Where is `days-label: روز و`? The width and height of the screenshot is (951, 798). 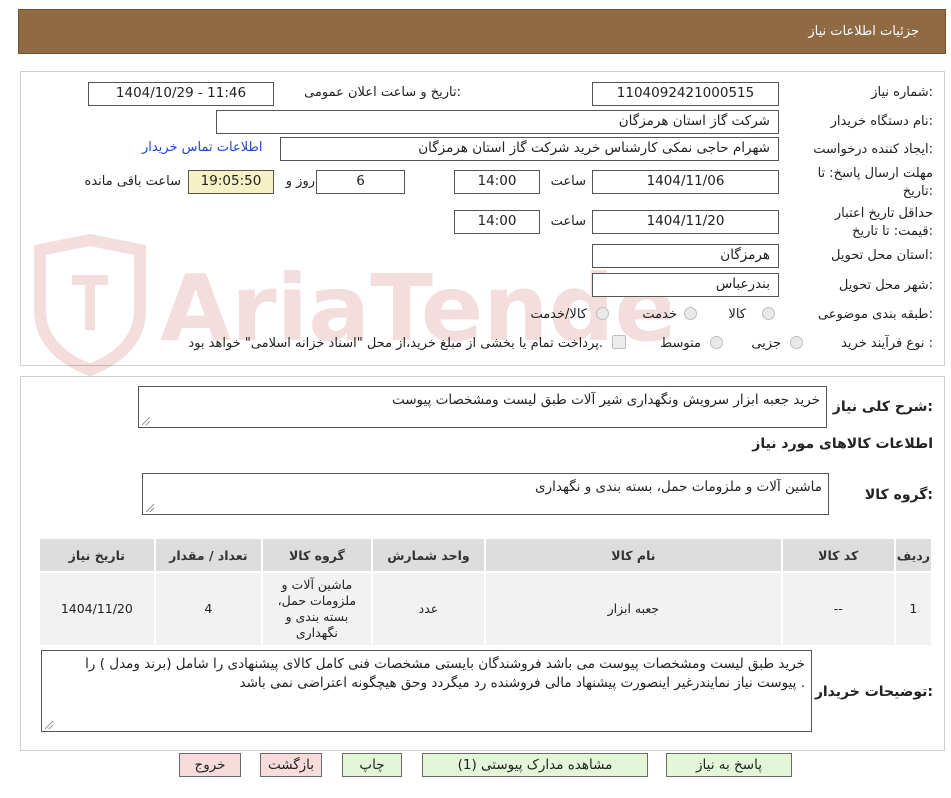
days-label: روز و is located at coordinates (300, 181).